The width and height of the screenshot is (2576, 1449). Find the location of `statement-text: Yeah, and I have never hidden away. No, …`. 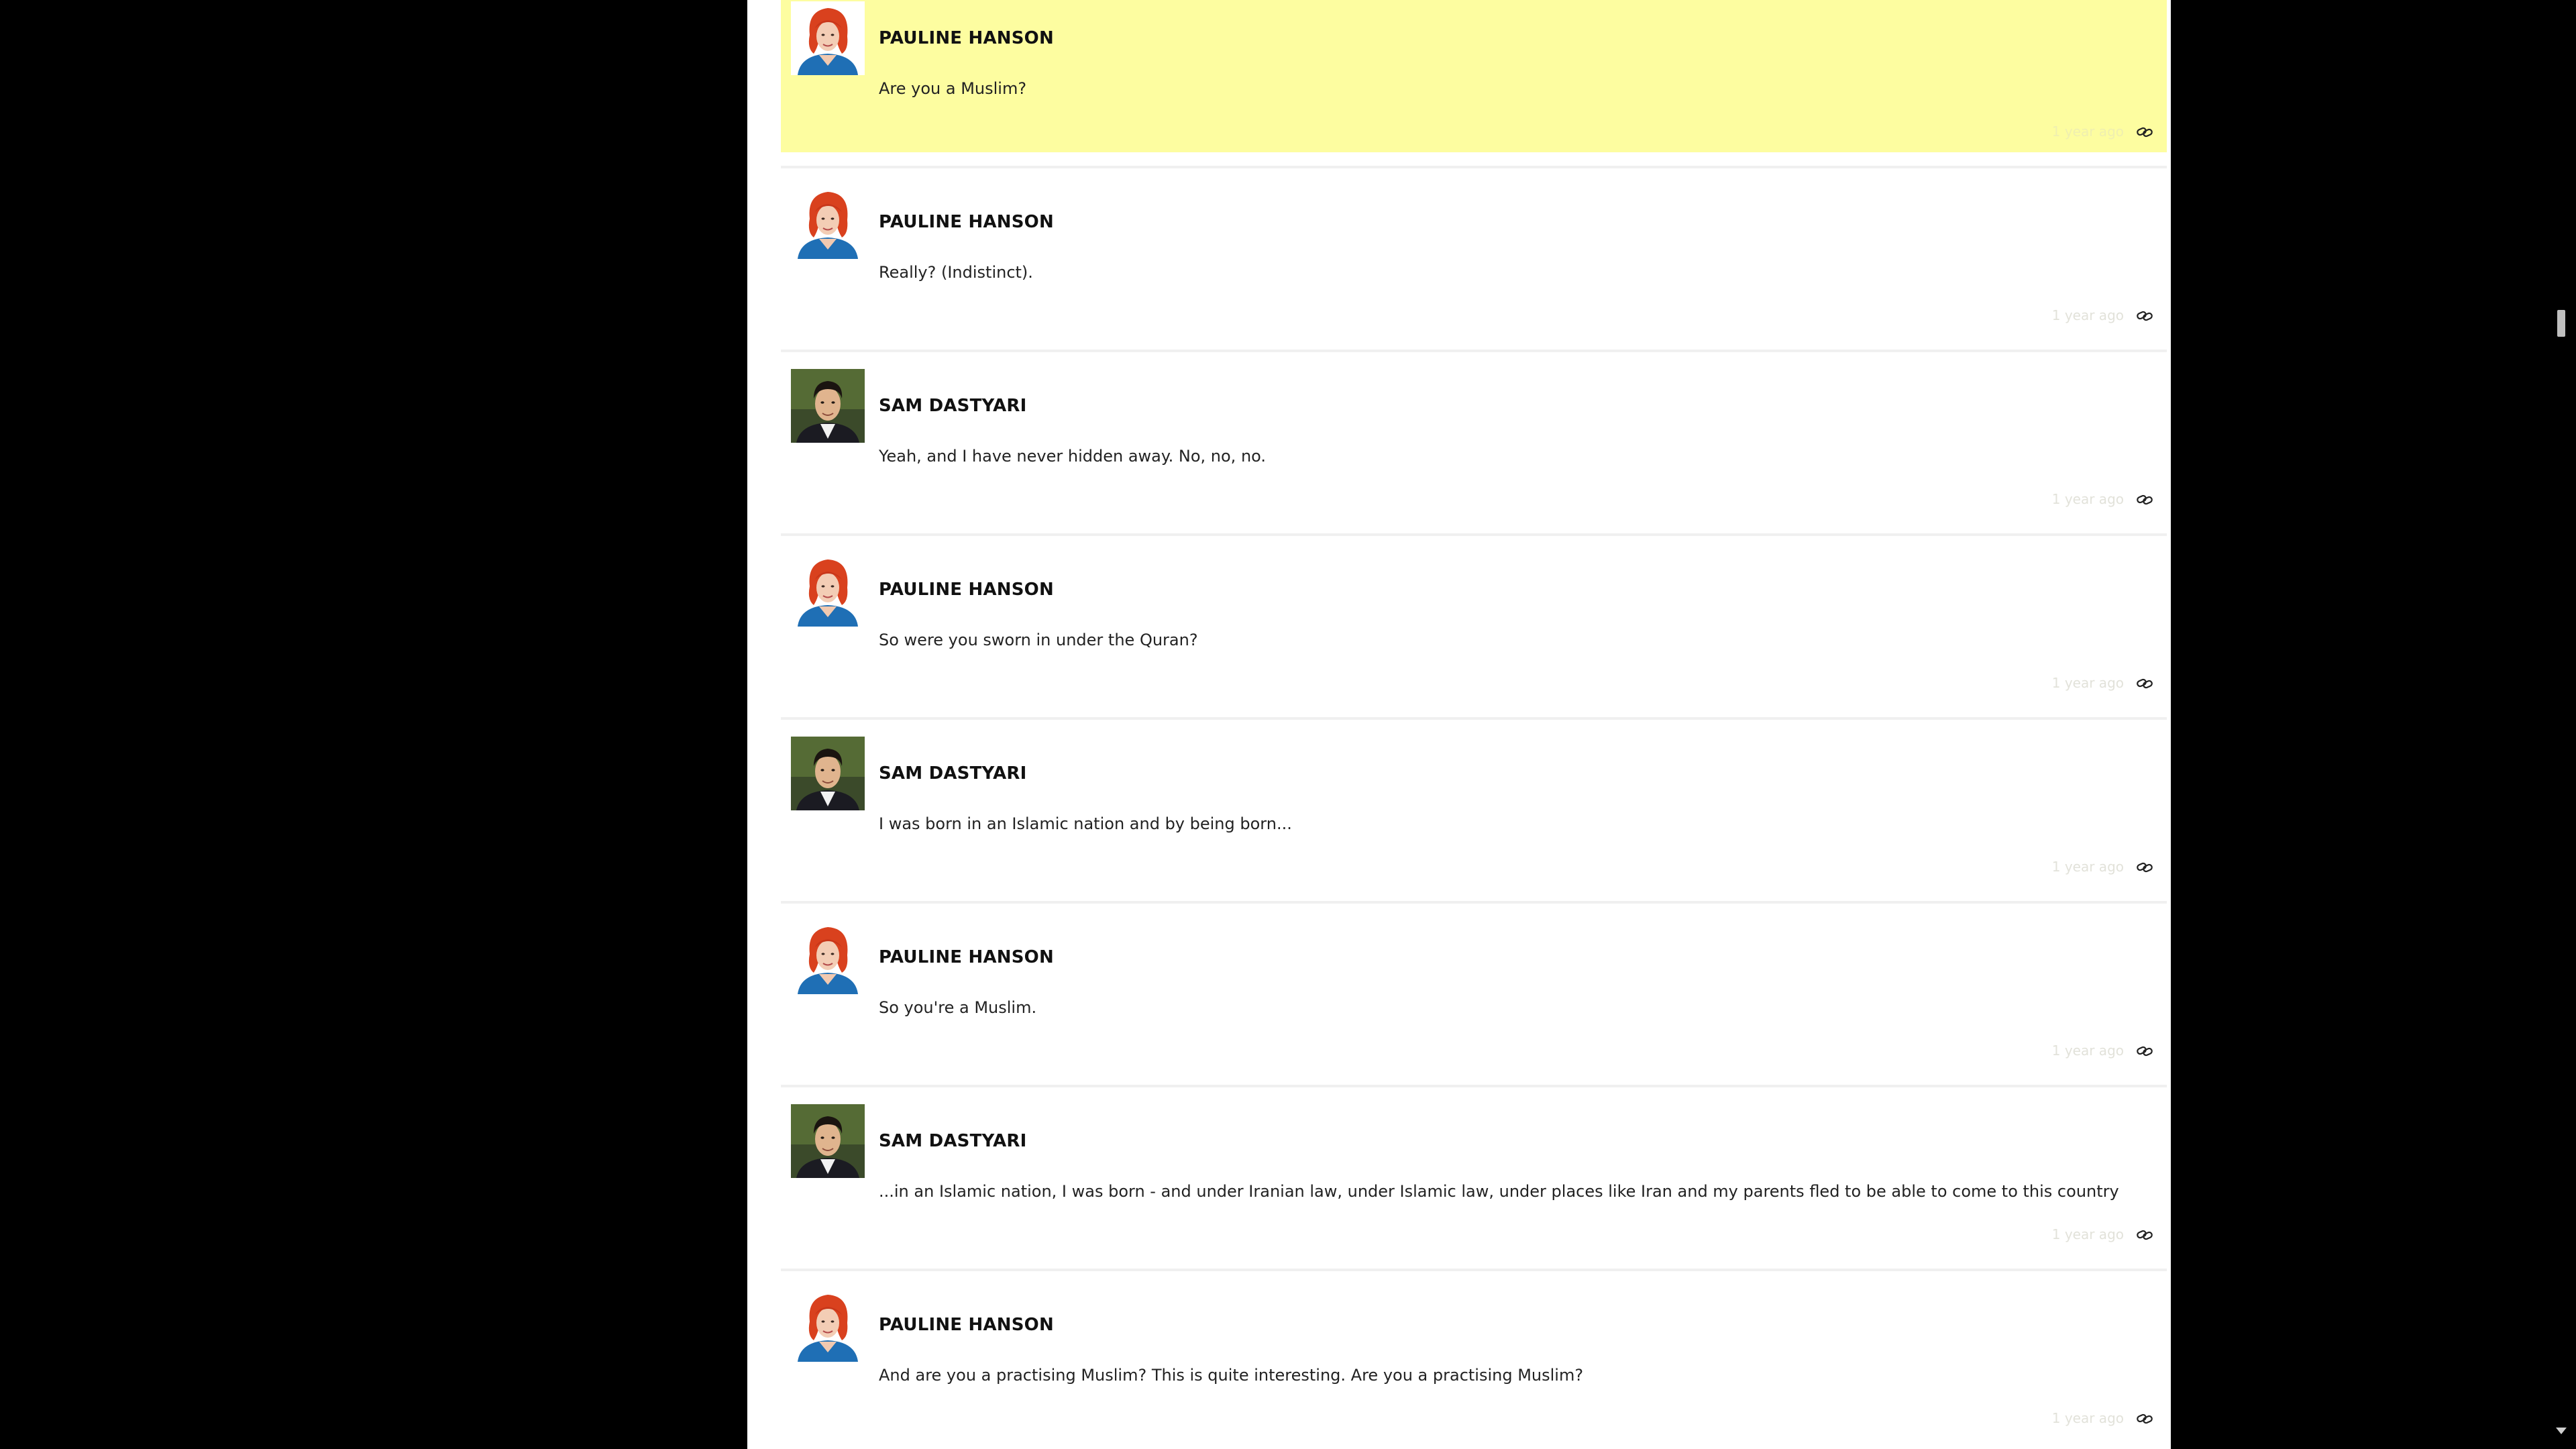

statement-text: Yeah, and I have never hidden away. No, … is located at coordinates (1073, 456).